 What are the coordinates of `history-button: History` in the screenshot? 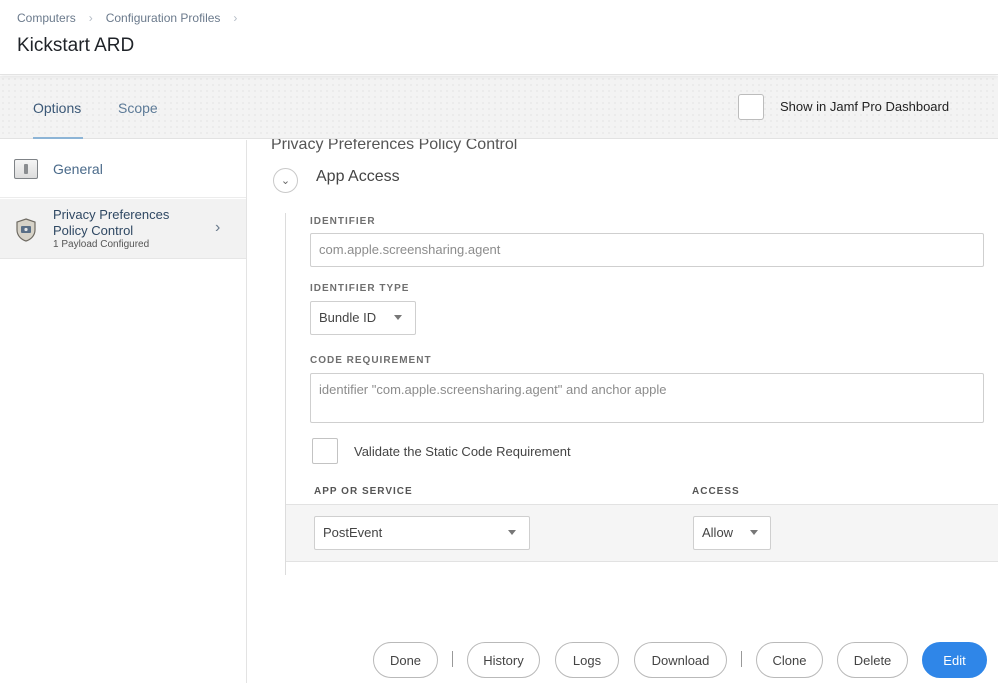 It's located at (503, 660).